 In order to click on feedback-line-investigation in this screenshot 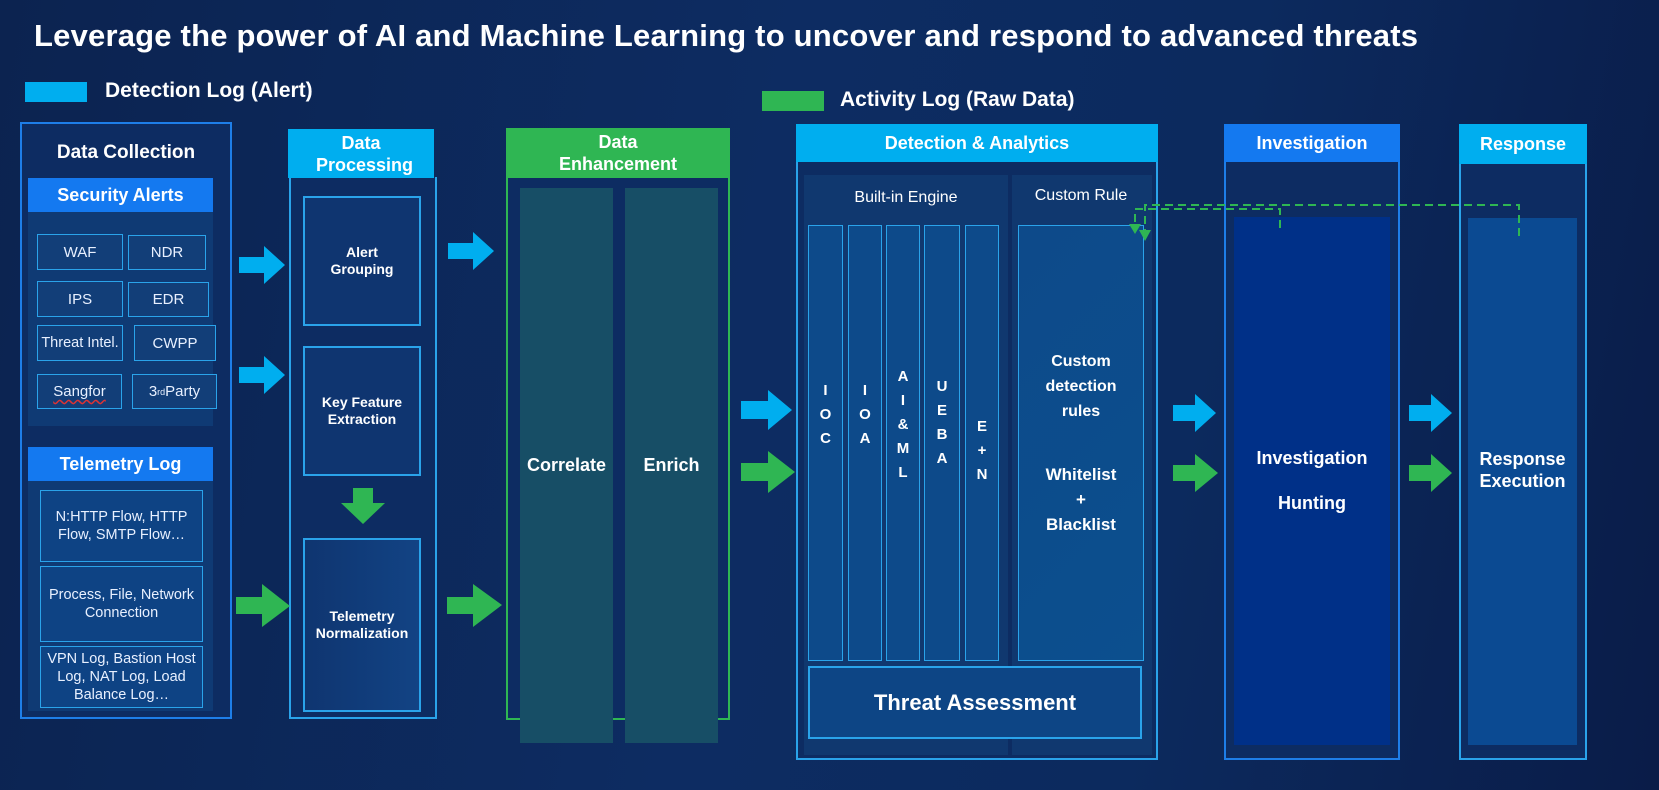, I will do `click(1207, 218)`.